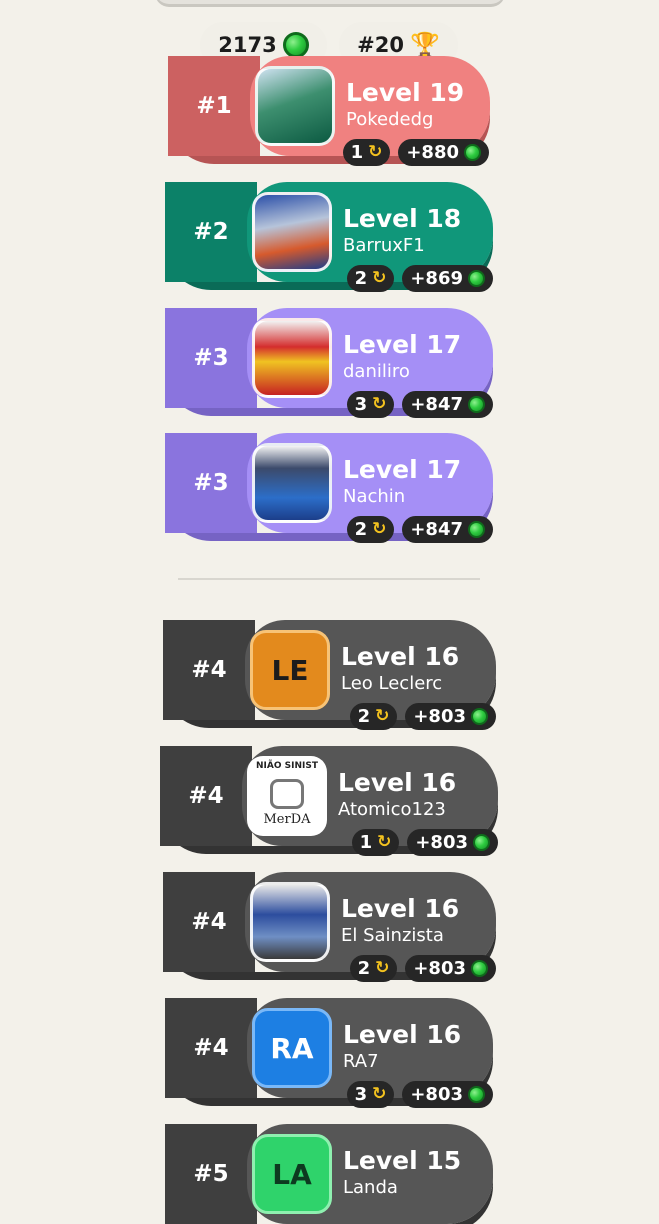 This screenshot has width=659, height=1224. I want to click on avatar-initials: LE, so click(290, 670).